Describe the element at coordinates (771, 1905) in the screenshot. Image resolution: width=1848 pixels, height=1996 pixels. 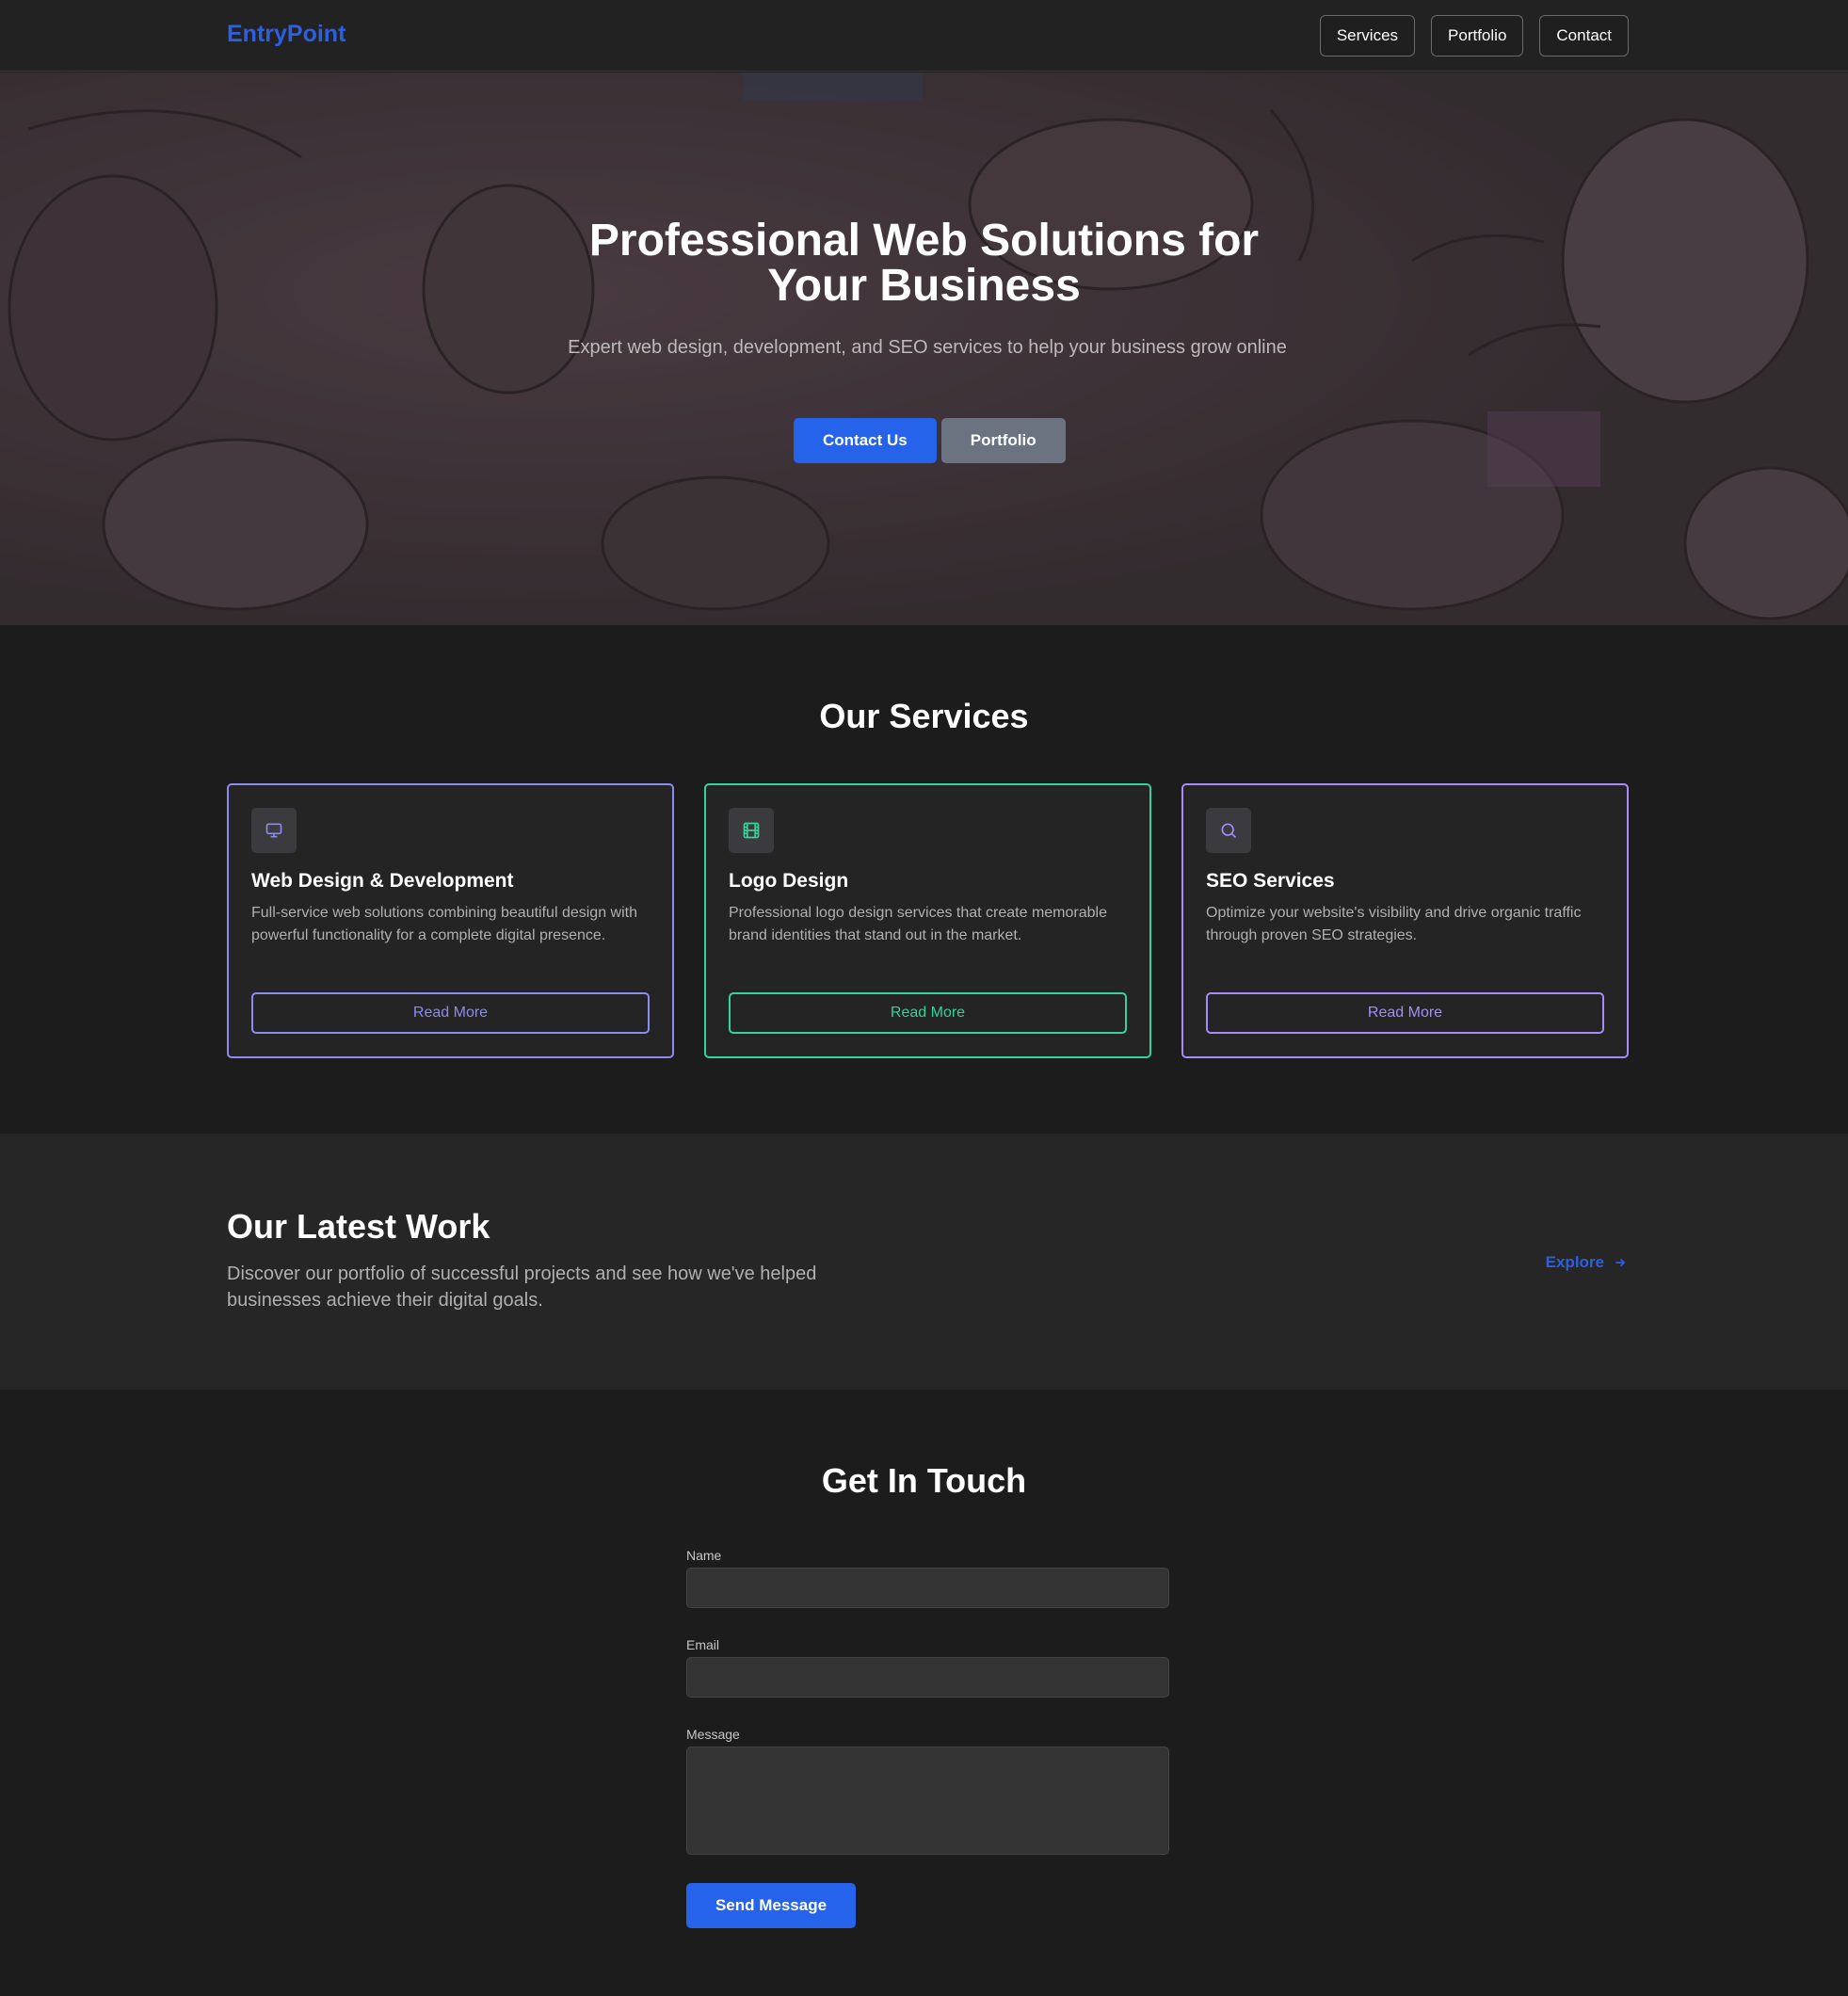
I see `send-message-button: Send Message` at that location.